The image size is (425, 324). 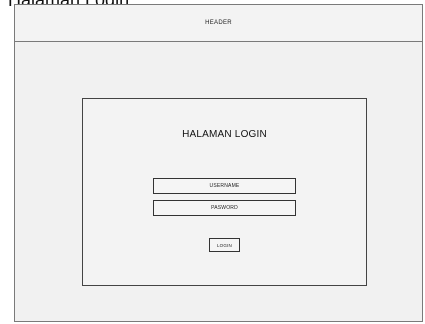 I want to click on password-label: PASWORD, so click(x=224, y=208).